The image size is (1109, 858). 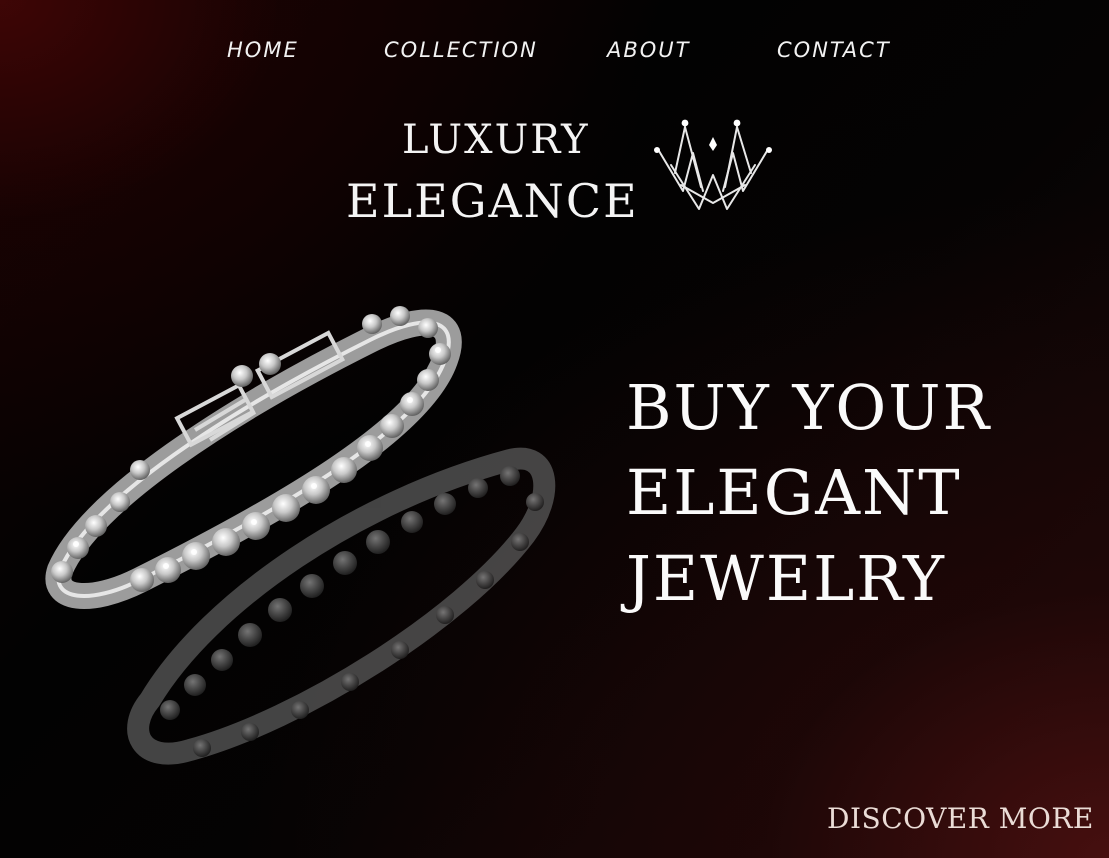 I want to click on logo-line-elegance: ELEGANCE, so click(x=492, y=201).